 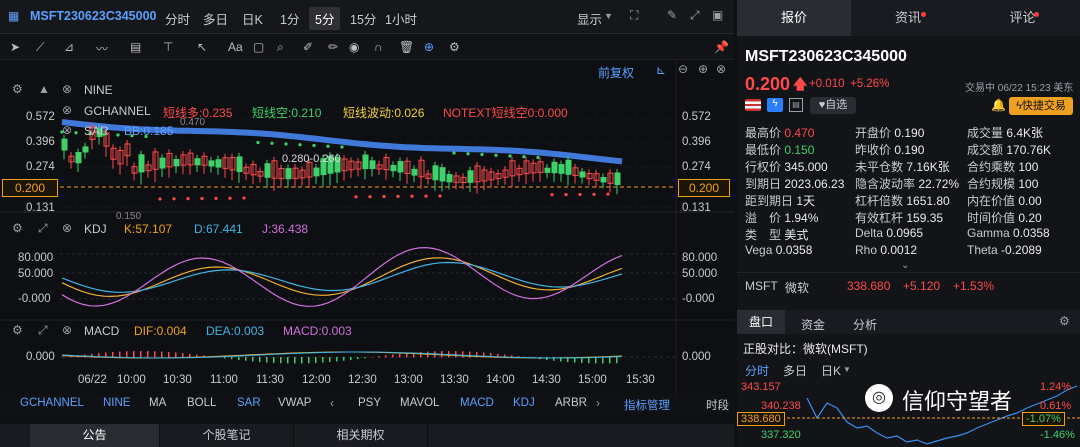 What do you see at coordinates (361, 435) in the screenshot?
I see `tab-related-options: 相关期权` at bounding box center [361, 435].